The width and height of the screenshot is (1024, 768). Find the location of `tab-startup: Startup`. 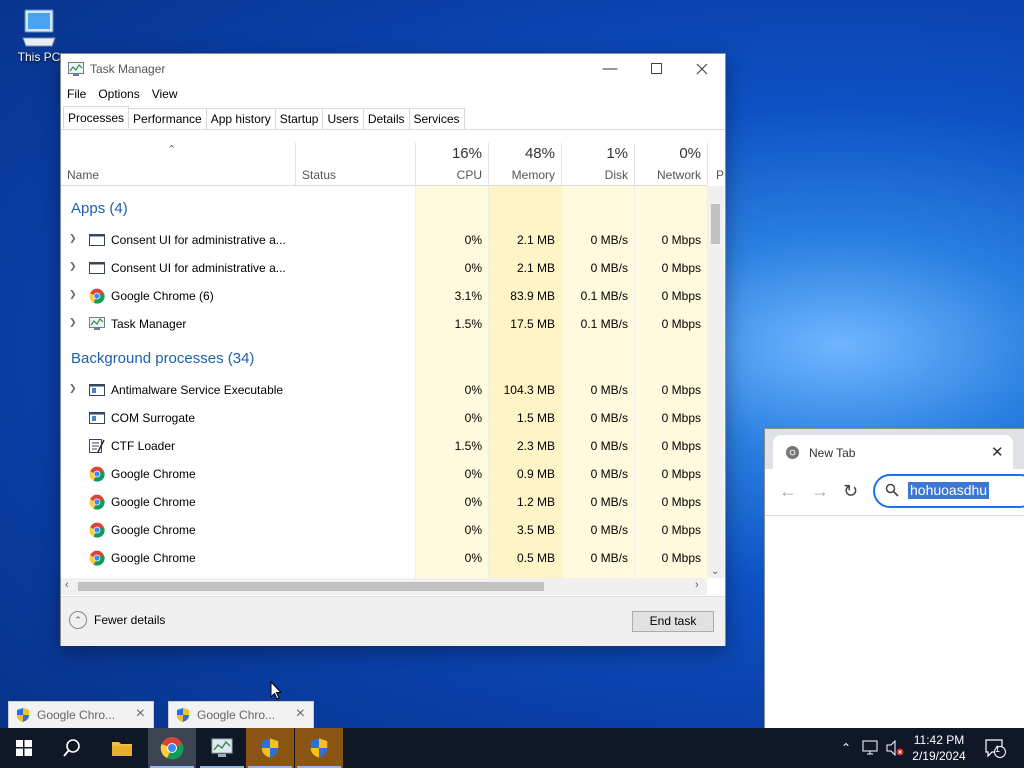

tab-startup: Startup is located at coordinates (299, 118).